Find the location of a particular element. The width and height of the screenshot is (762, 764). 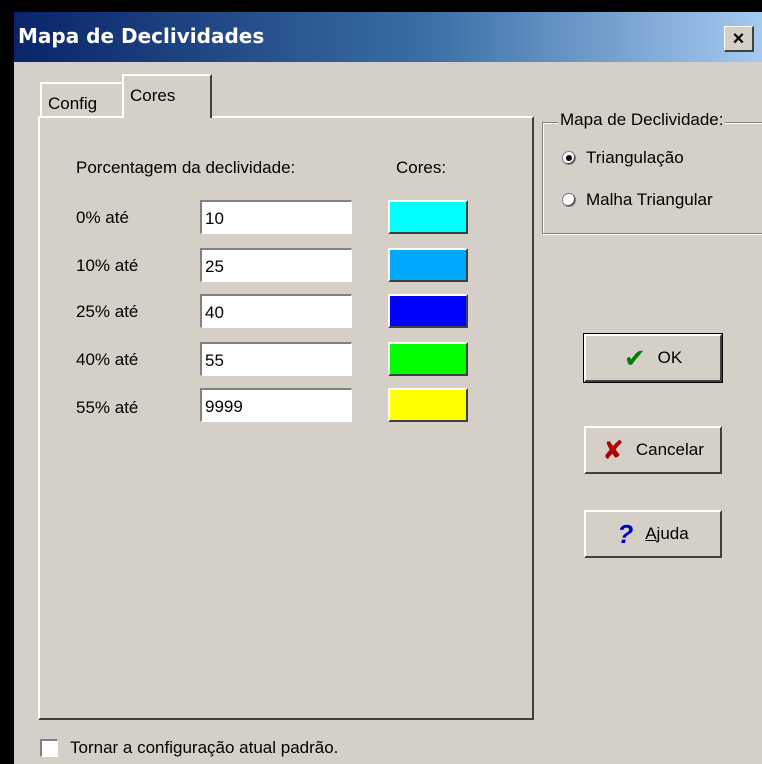

help-button-label: Ajuda is located at coordinates (667, 533).